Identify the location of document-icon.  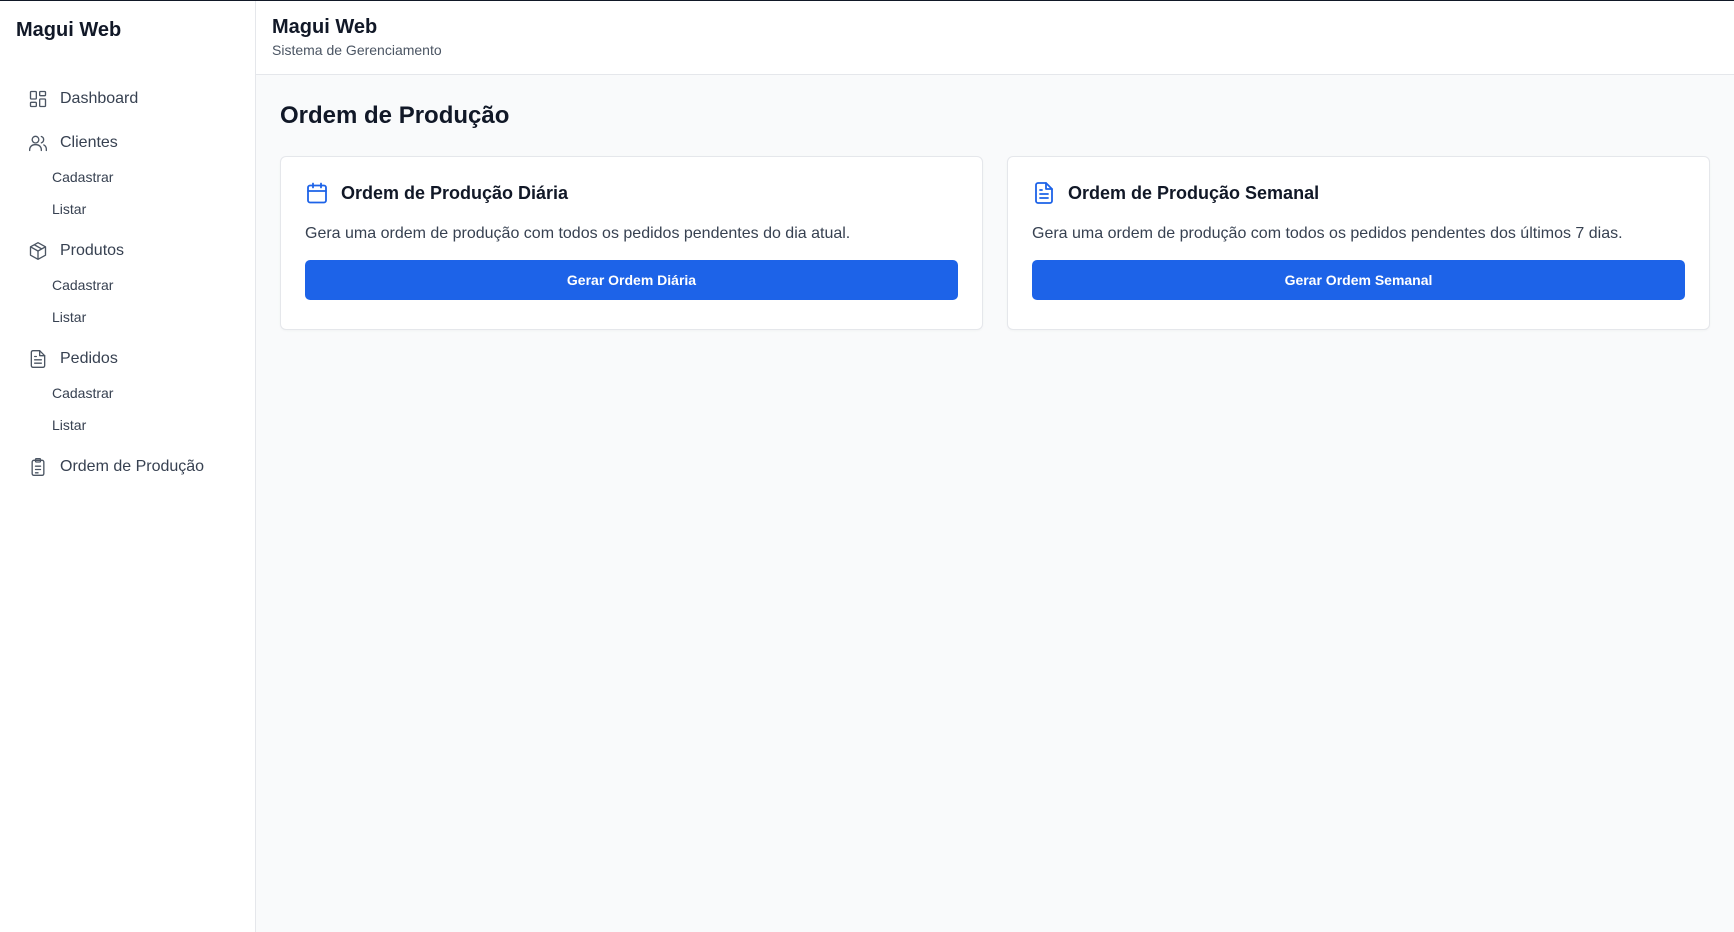
(1044, 193).